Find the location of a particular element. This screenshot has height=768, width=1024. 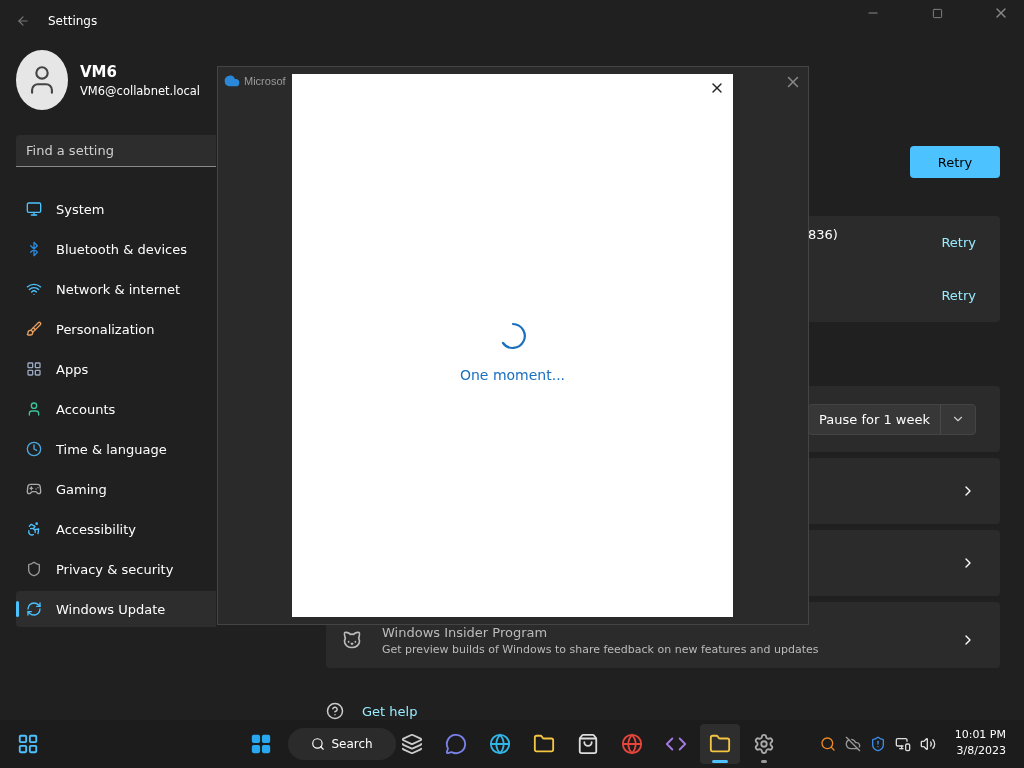

sidebar-item: Accounts is located at coordinates (116, 409).